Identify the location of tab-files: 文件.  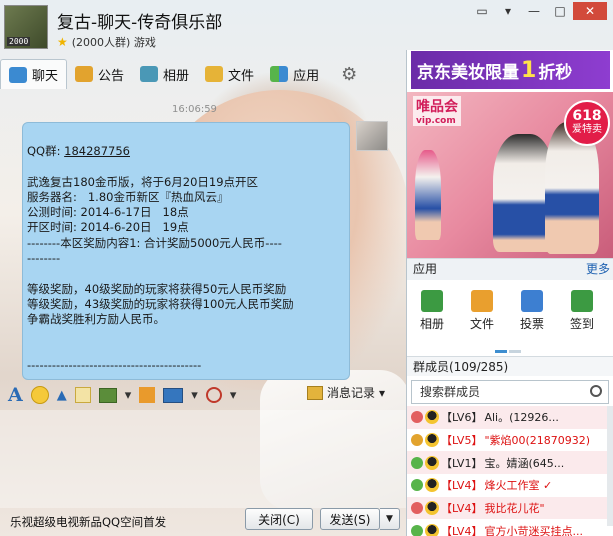
(229, 74).